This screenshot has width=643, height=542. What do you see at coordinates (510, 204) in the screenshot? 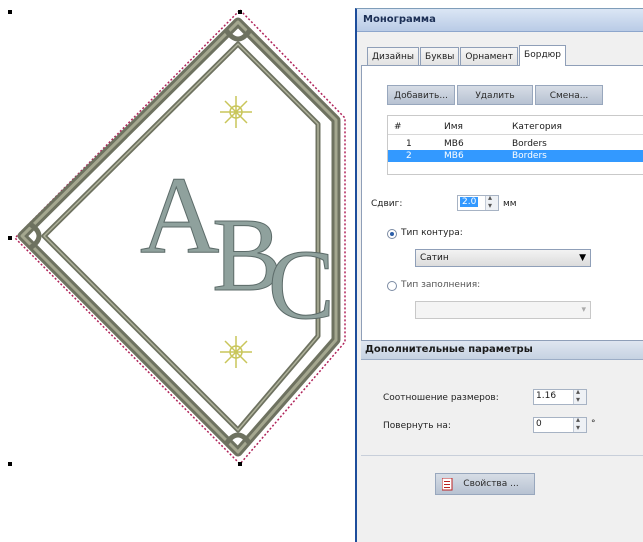
I see `offset-unit: мм` at bounding box center [510, 204].